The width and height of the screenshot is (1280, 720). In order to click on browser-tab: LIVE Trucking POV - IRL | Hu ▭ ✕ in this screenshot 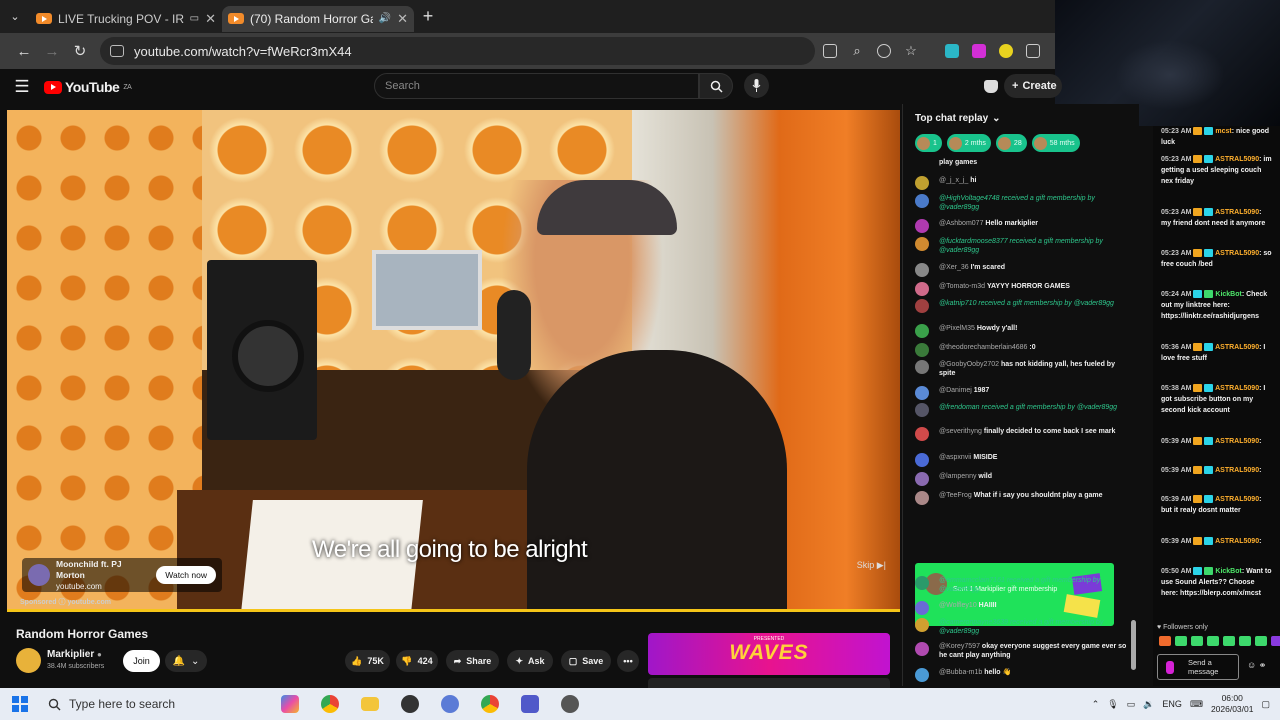, I will do `click(126, 19)`.